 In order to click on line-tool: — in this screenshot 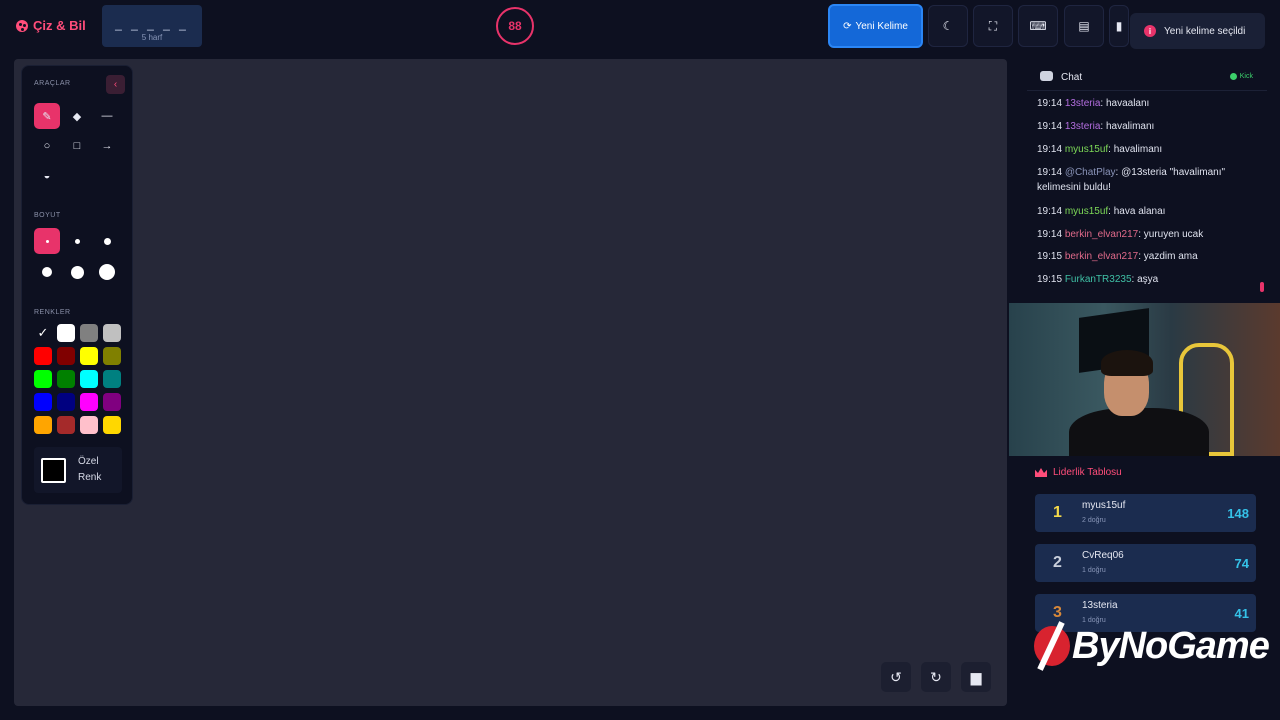, I will do `click(107, 116)`.